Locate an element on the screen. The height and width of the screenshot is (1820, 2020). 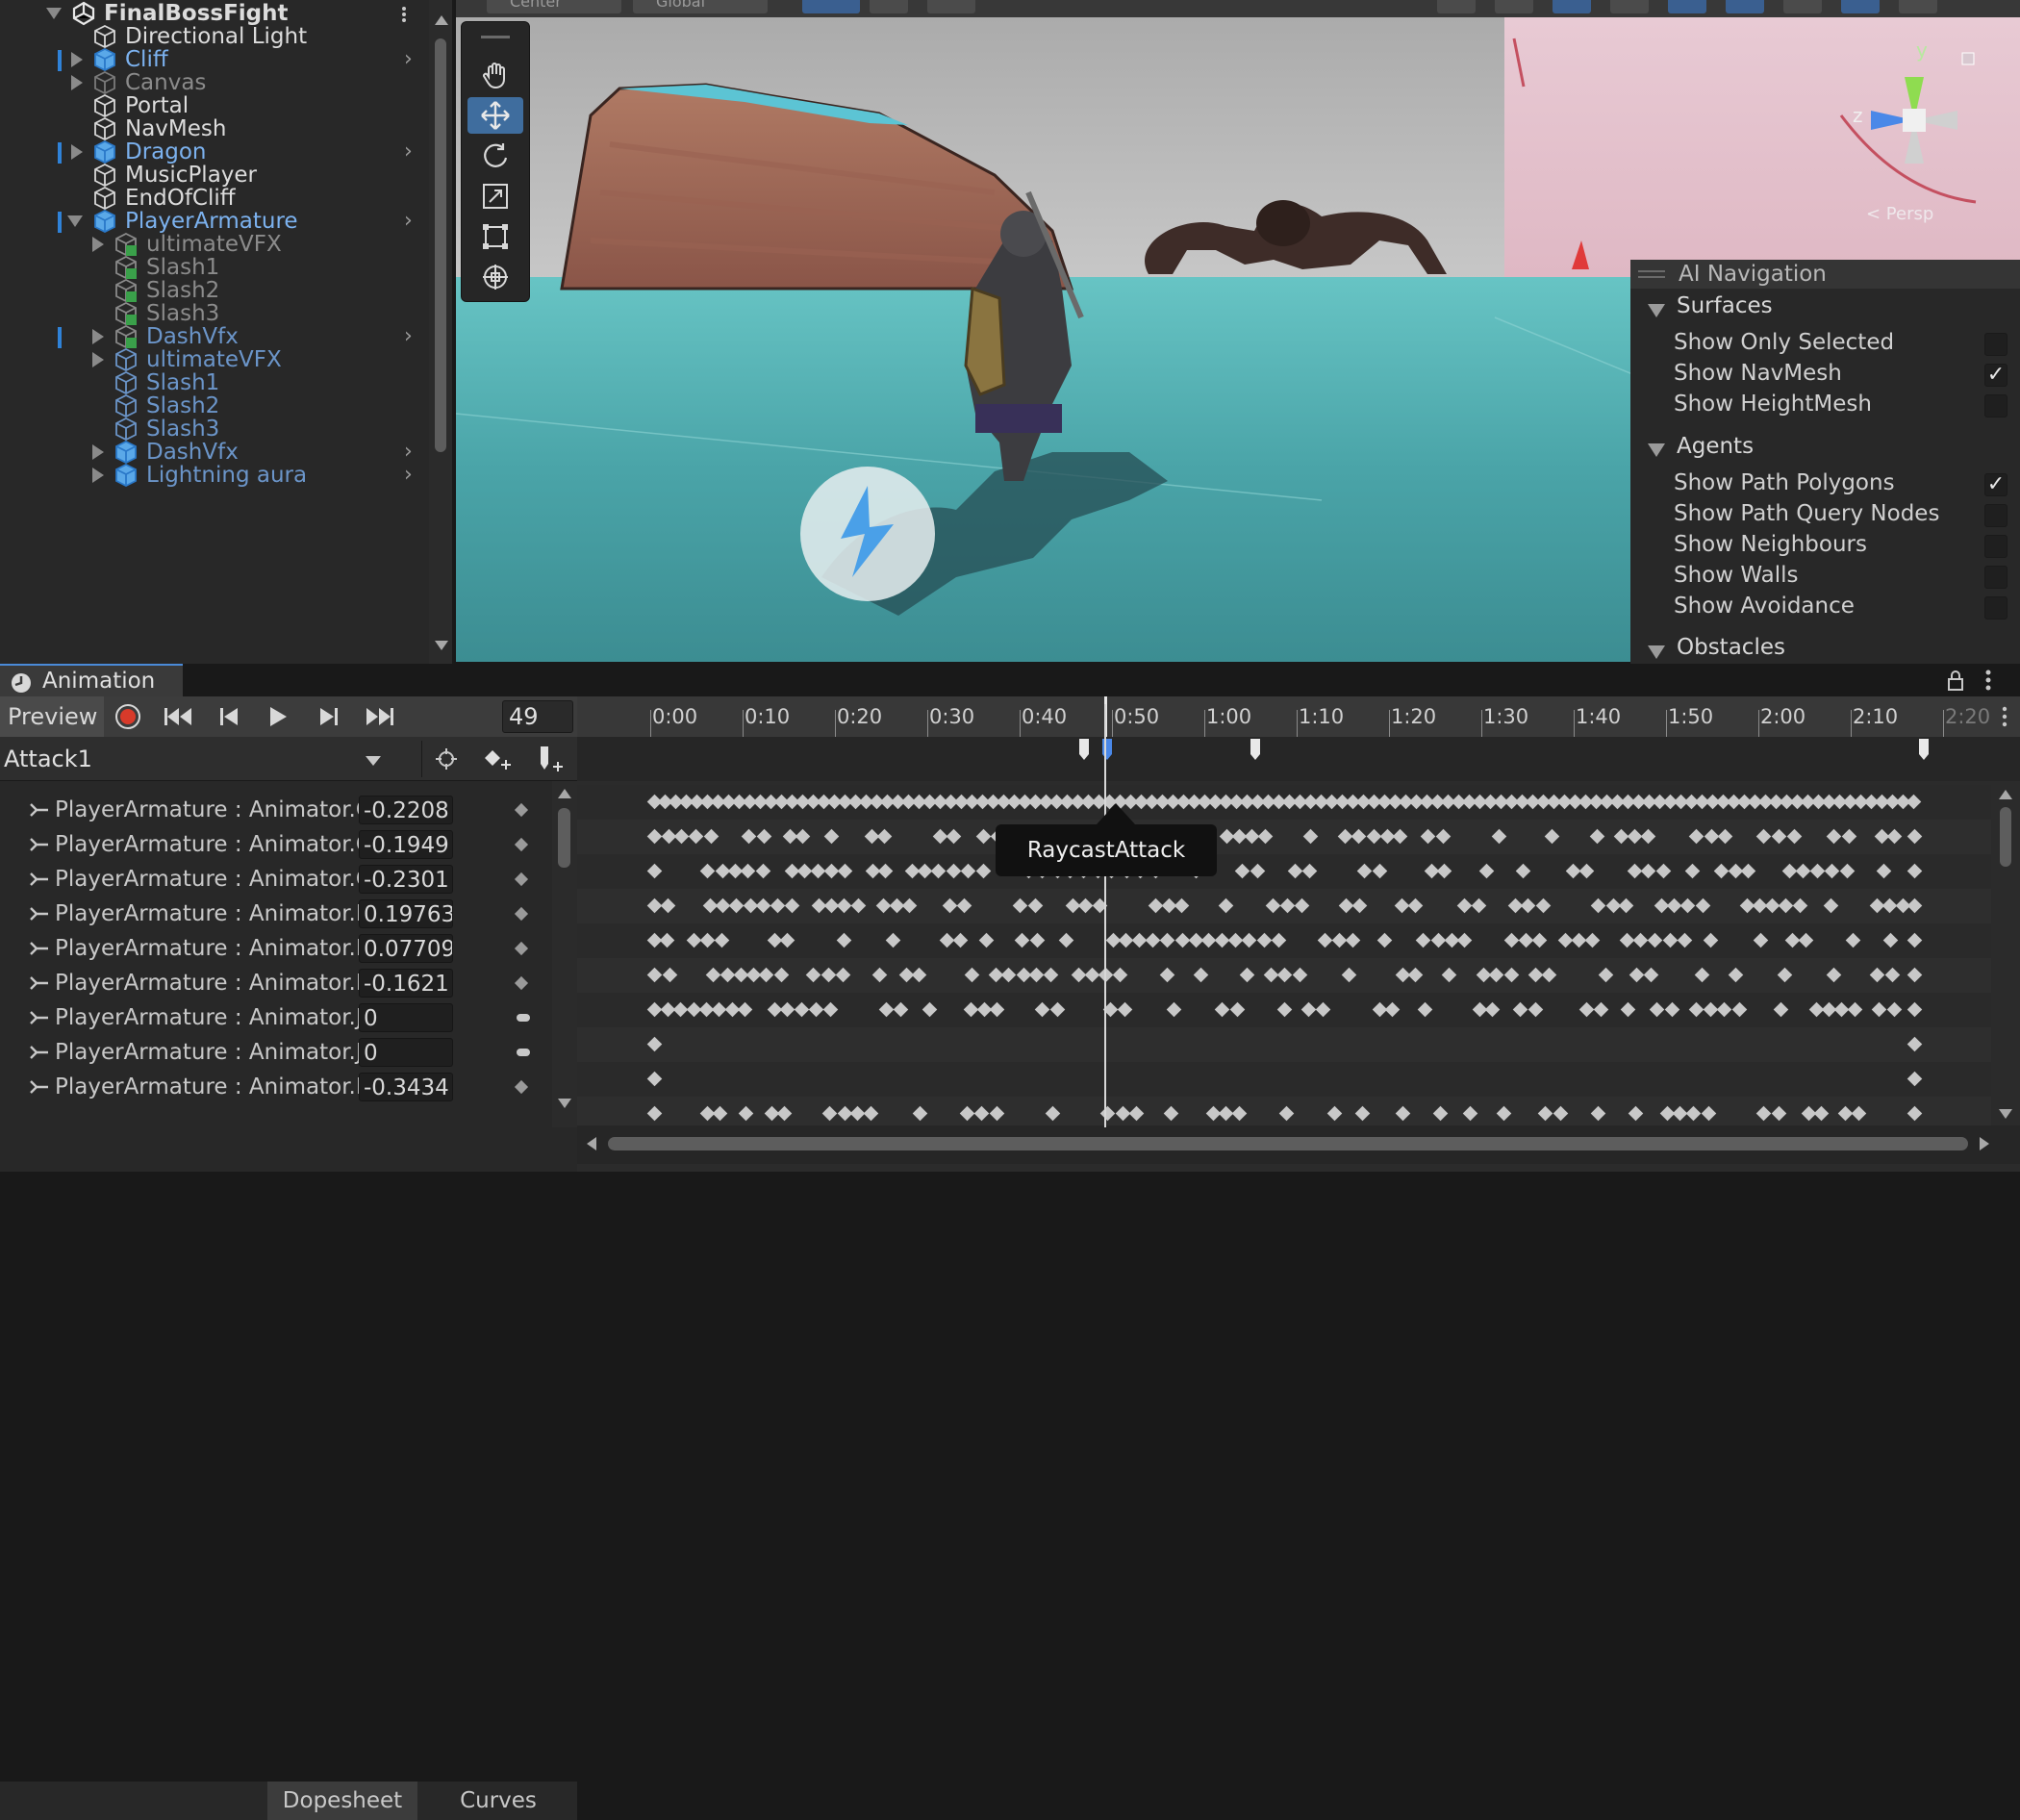
playhead is located at coordinates (1105, 916).